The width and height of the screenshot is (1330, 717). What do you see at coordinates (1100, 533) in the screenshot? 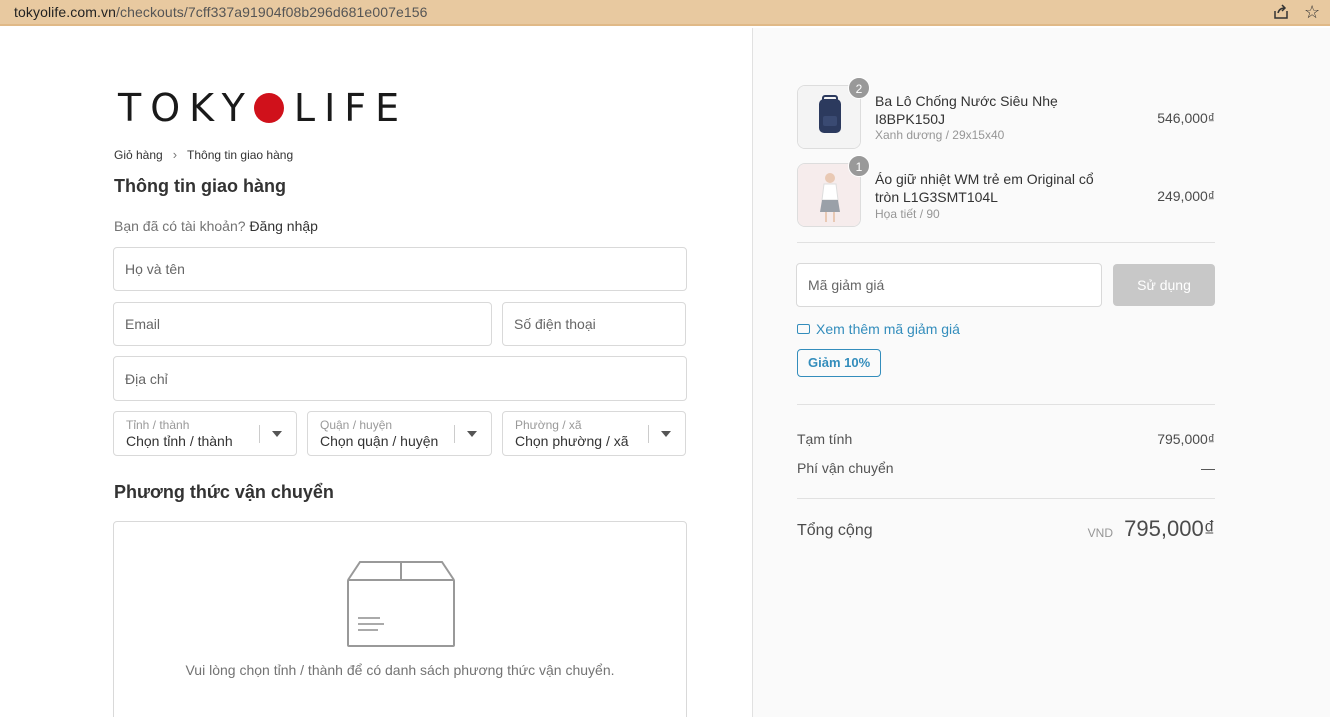
I see `currency-code: VND` at bounding box center [1100, 533].